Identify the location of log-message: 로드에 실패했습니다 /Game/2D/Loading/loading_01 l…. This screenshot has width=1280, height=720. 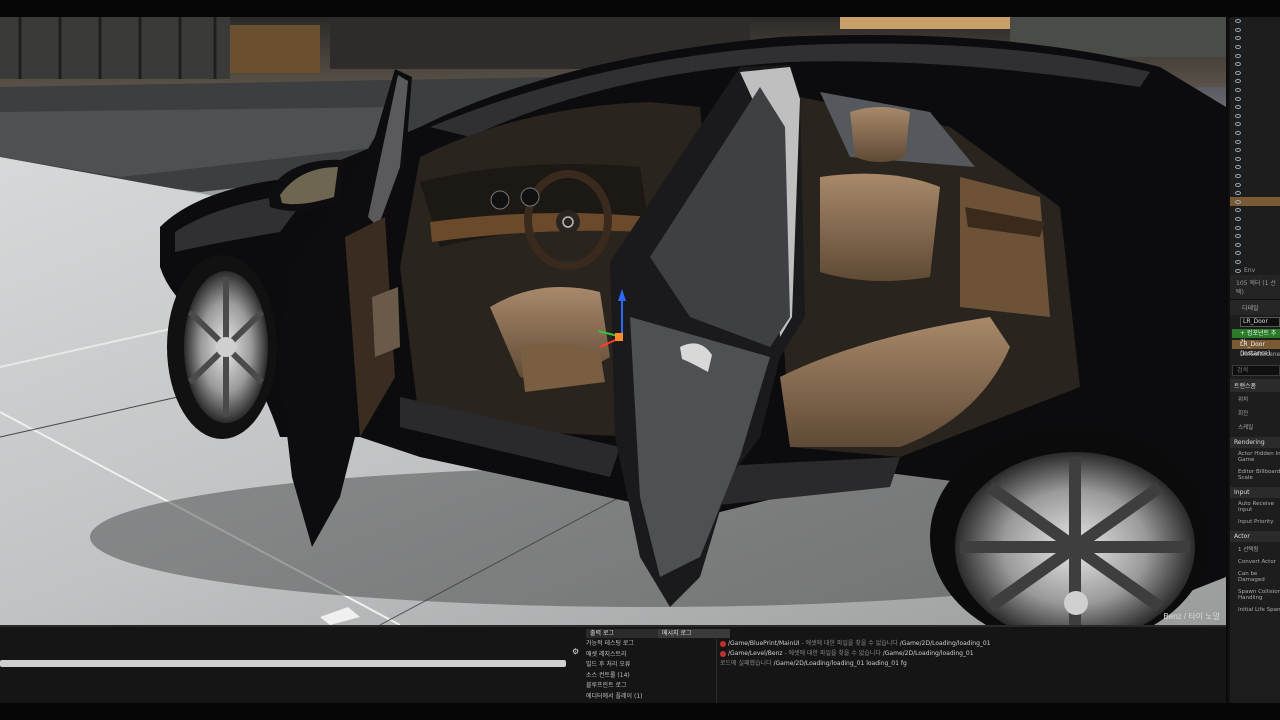
(971, 664).